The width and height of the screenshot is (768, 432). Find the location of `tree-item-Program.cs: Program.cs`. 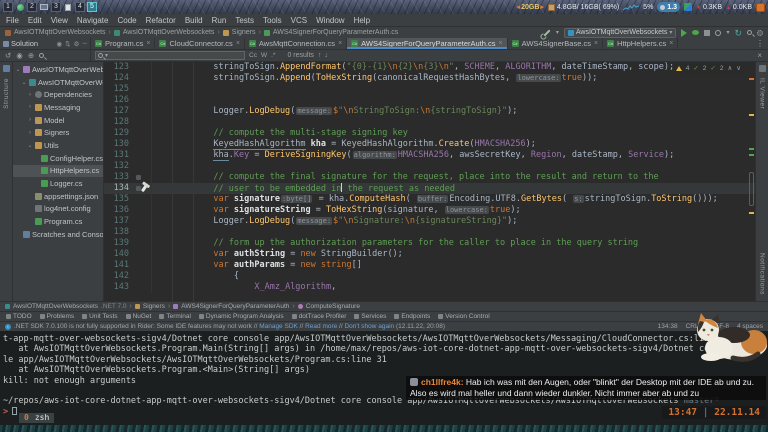

tree-item-Program.cs: Program.cs is located at coordinates (58, 221).